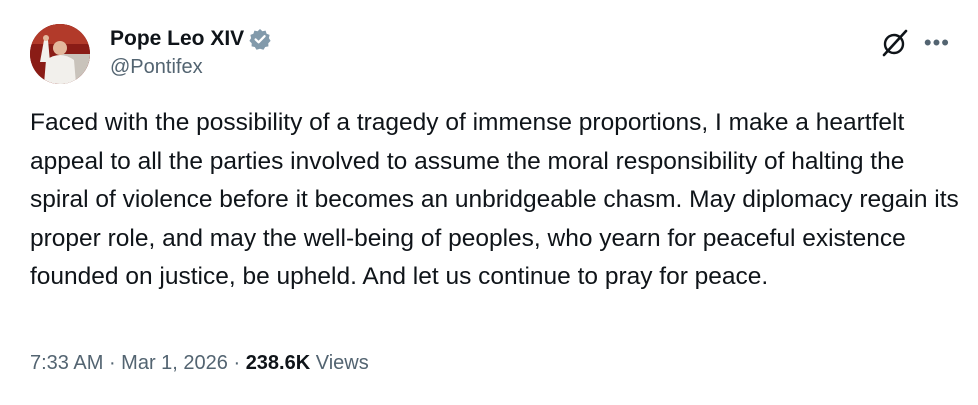 This screenshot has height=405, width=978. Describe the element at coordinates (174, 363) in the screenshot. I see `post-date: Mar 1, 2026` at that location.